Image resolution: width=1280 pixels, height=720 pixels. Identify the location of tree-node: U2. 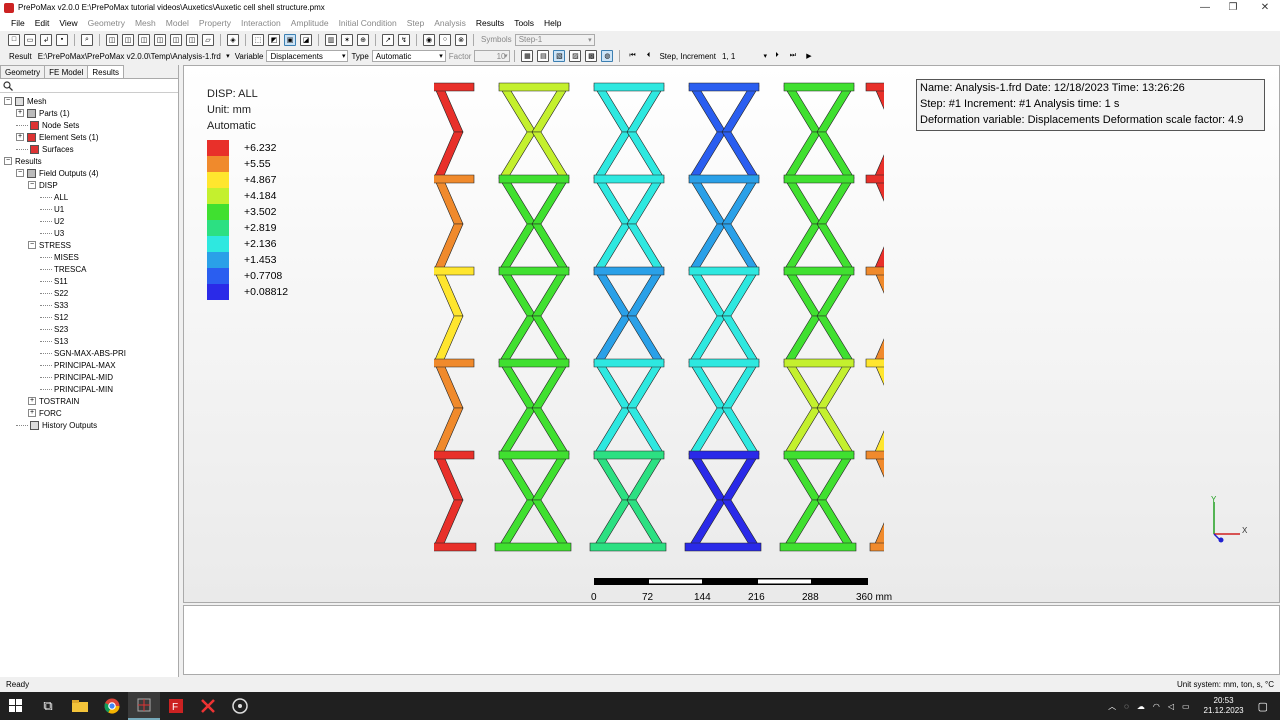
(89, 221).